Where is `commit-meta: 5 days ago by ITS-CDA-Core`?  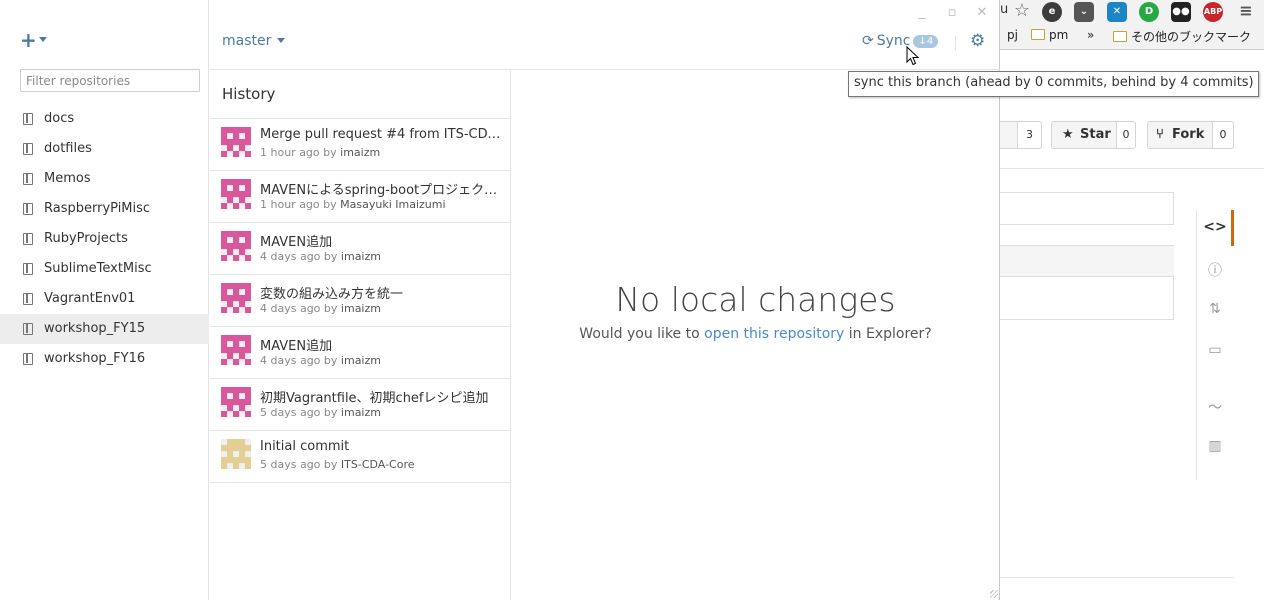
commit-meta: 5 days ago by ITS-CDA-Core is located at coordinates (337, 464).